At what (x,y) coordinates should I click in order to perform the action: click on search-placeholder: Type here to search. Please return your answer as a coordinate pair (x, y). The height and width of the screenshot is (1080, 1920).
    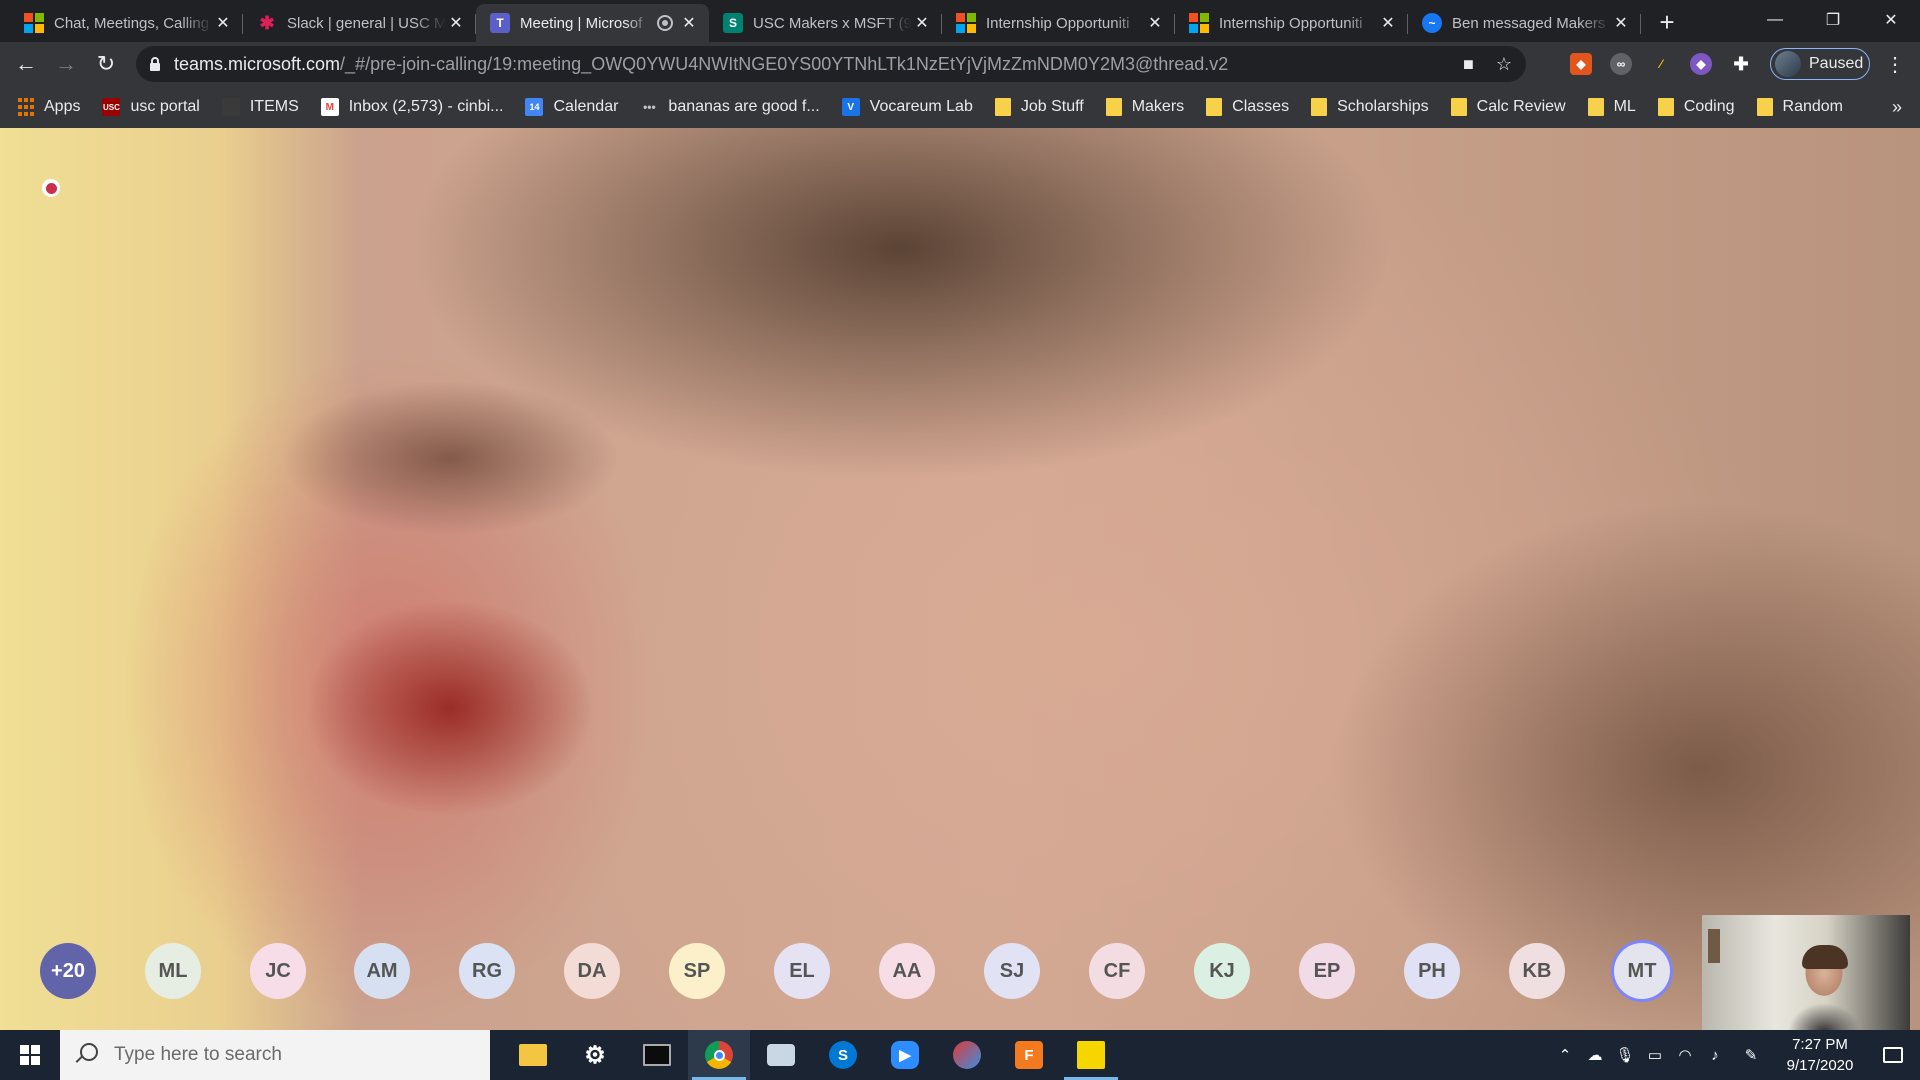
    Looking at the image, I should click on (198, 1054).